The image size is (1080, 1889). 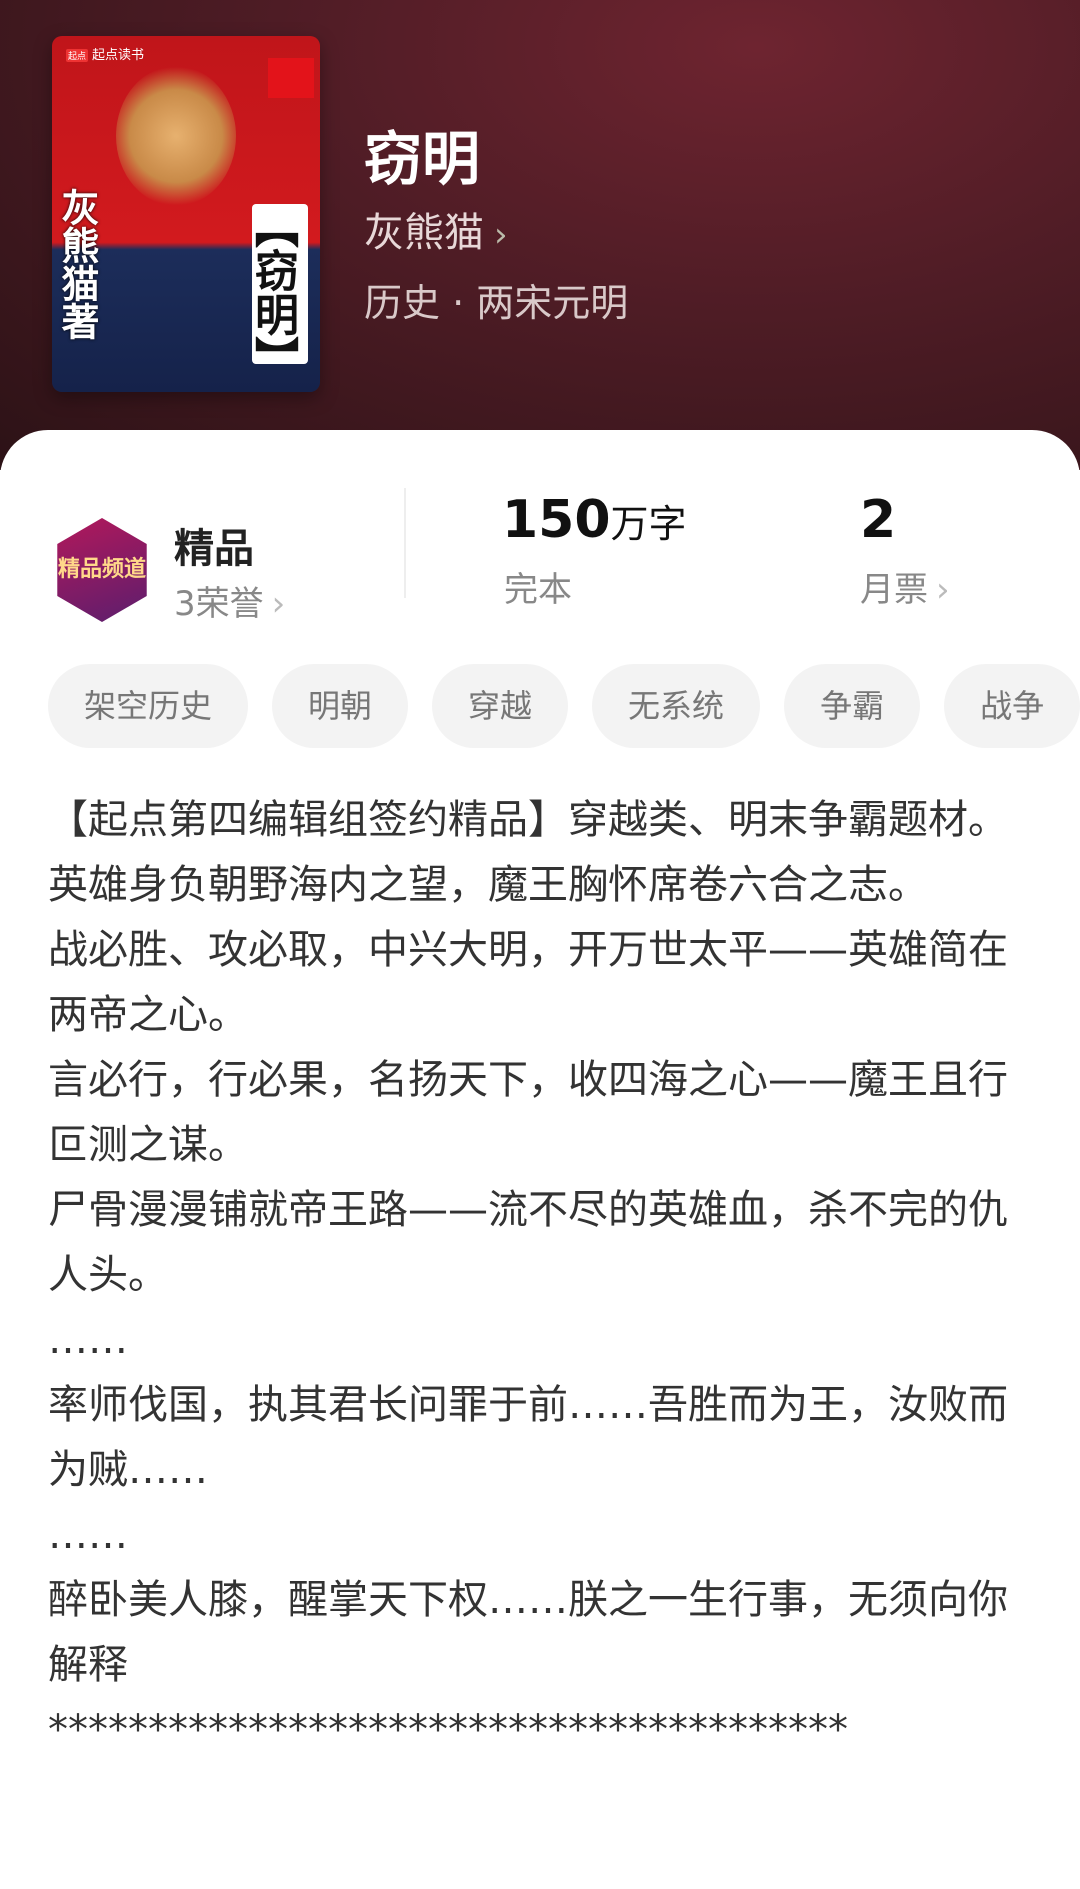 What do you see at coordinates (594, 520) in the screenshot?
I see `word-count: 150万字` at bounding box center [594, 520].